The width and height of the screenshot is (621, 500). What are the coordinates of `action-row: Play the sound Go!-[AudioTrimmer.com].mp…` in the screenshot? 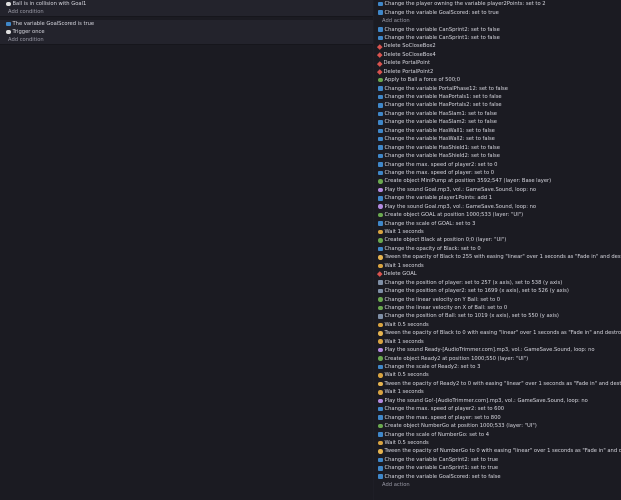 It's located at (497, 401).